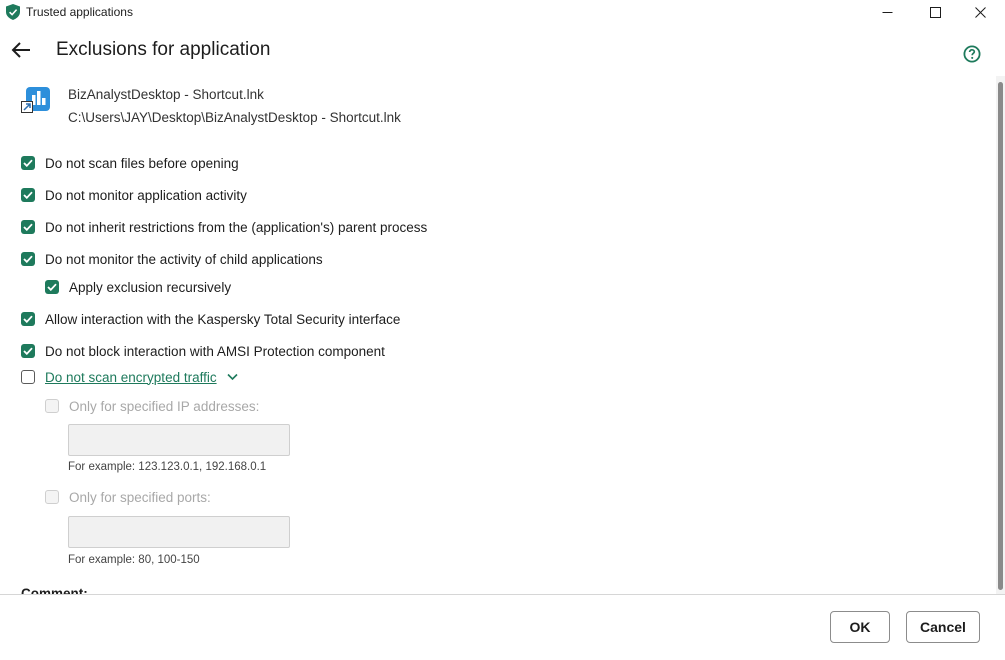 This screenshot has width=1005, height=660. Describe the element at coordinates (860, 627) in the screenshot. I see `ok-button: OK` at that location.